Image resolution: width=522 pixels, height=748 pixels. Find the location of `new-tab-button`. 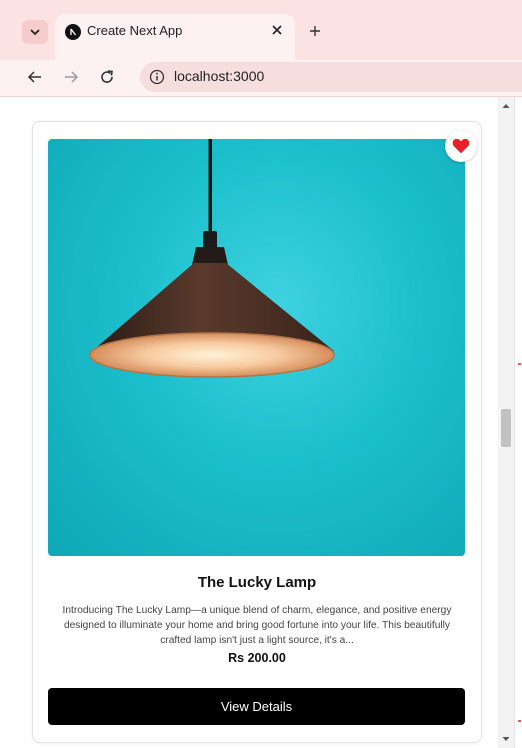

new-tab-button is located at coordinates (315, 31).